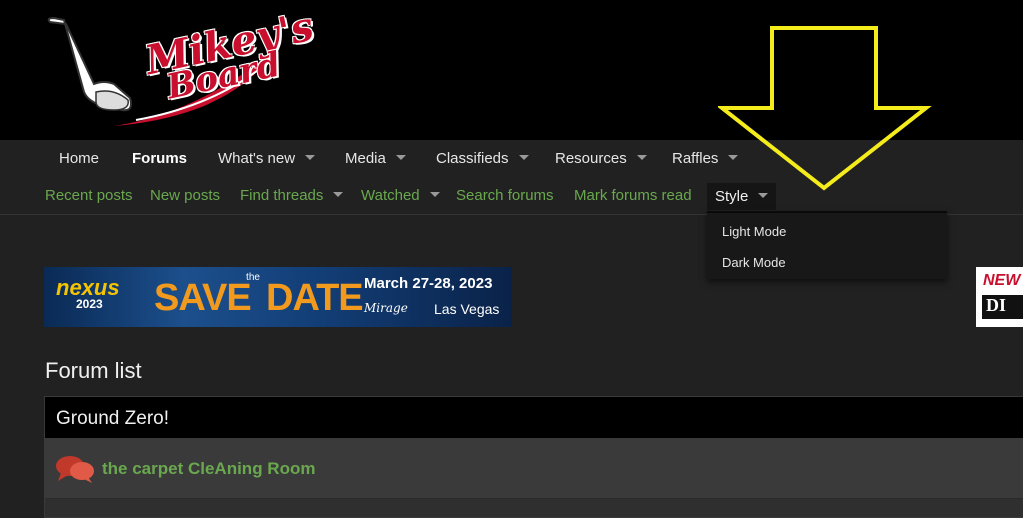 The height and width of the screenshot is (518, 1023). Describe the element at coordinates (112, 418) in the screenshot. I see `category-title: Ground Zero!` at that location.